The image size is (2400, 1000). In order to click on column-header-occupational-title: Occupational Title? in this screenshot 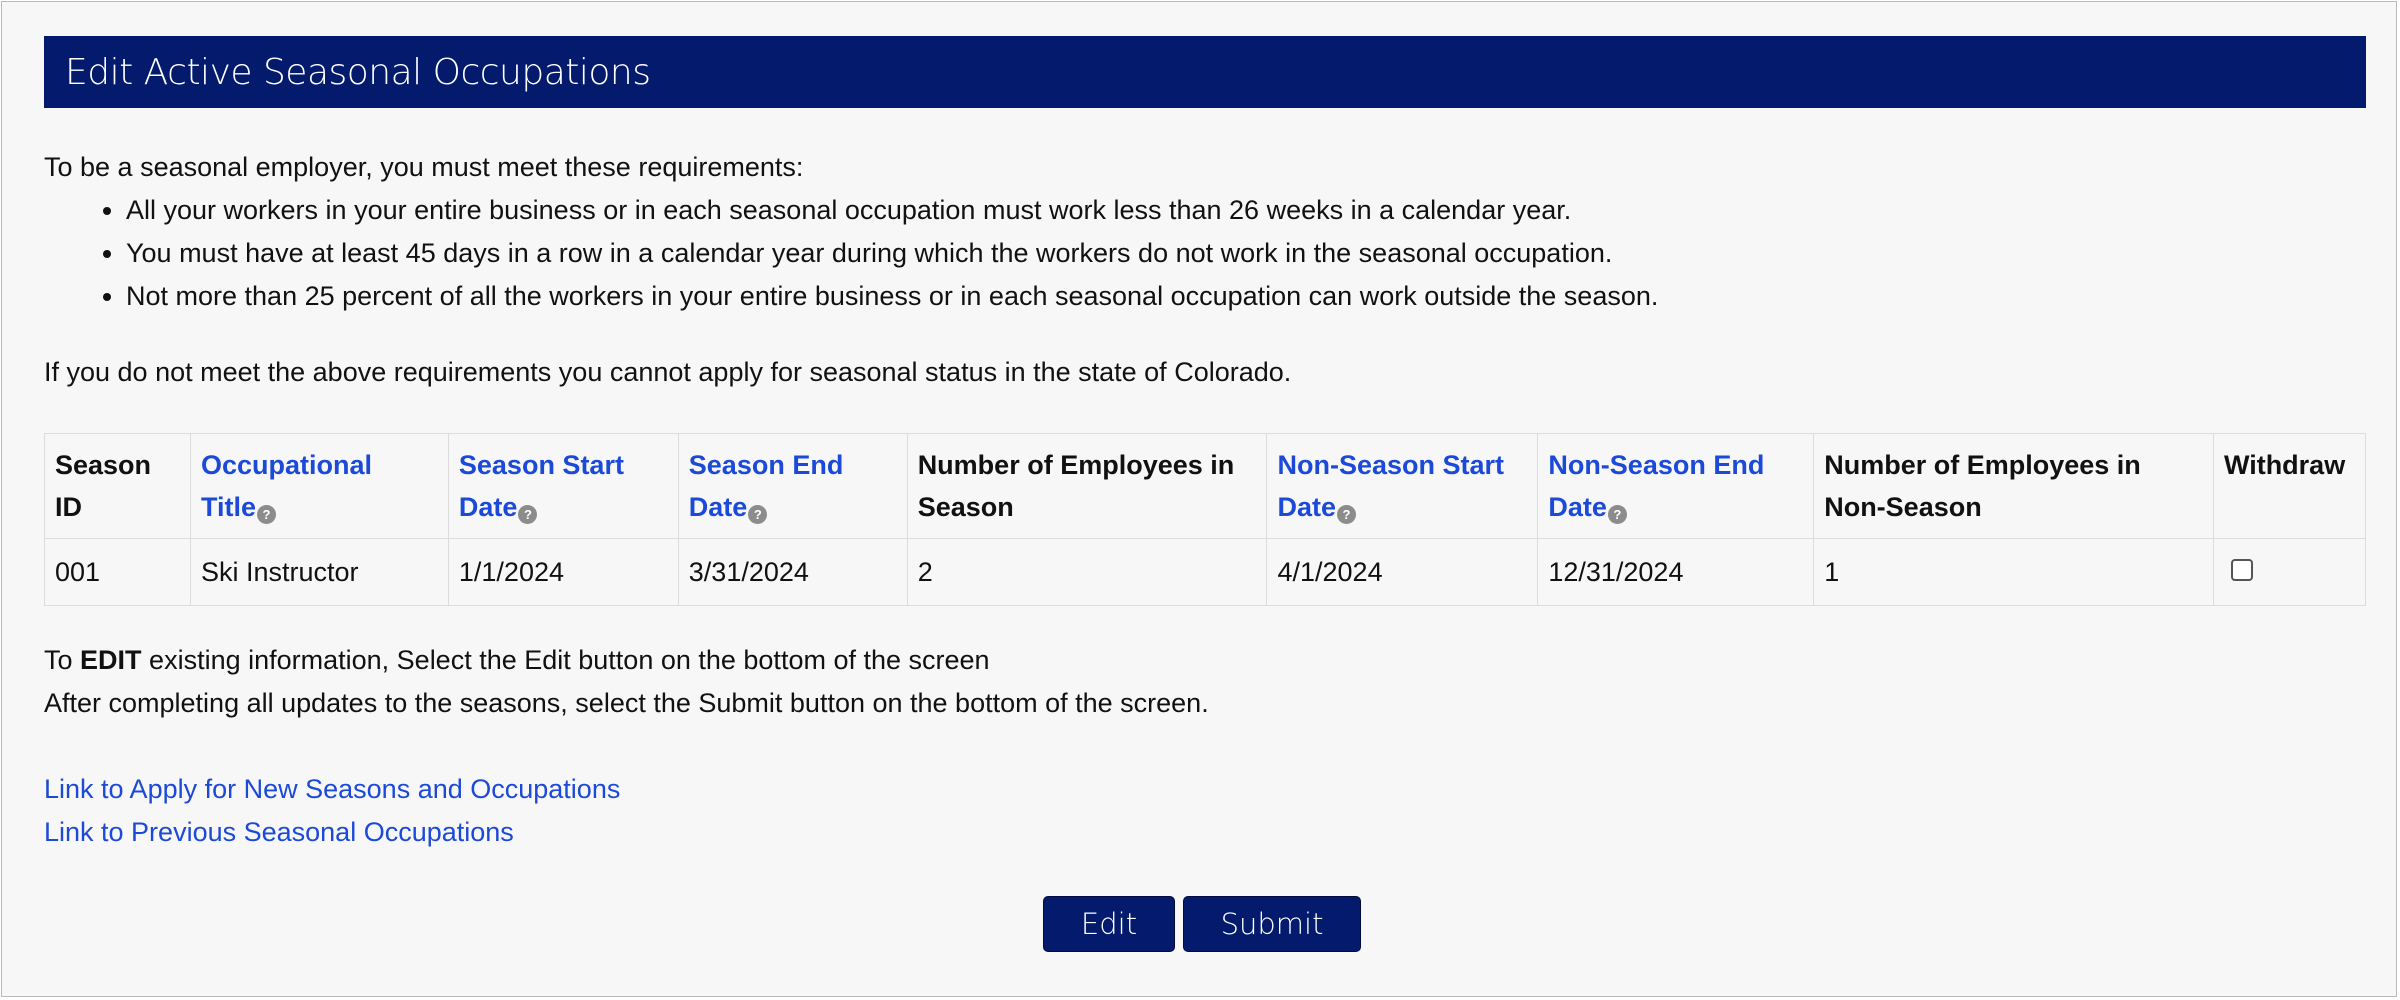, I will do `click(319, 486)`.